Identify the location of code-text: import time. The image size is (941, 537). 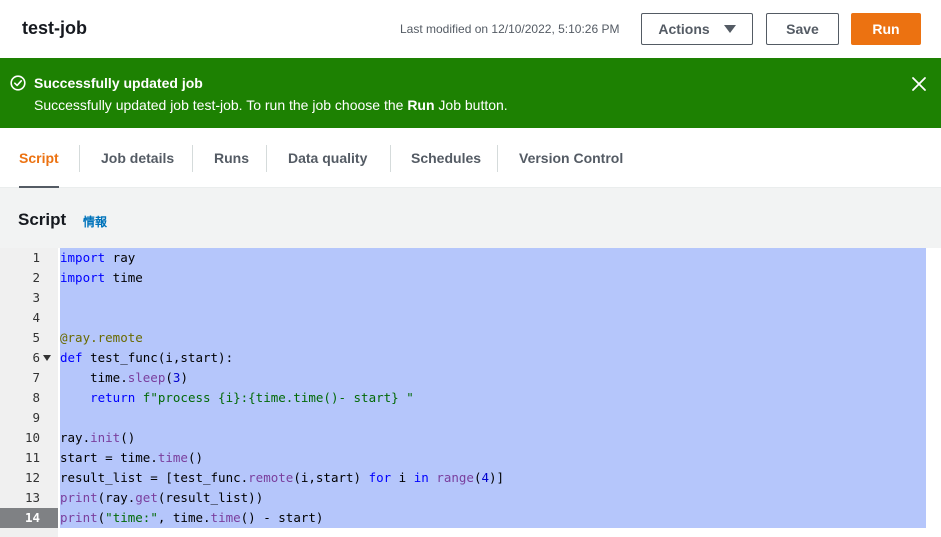
(101, 277).